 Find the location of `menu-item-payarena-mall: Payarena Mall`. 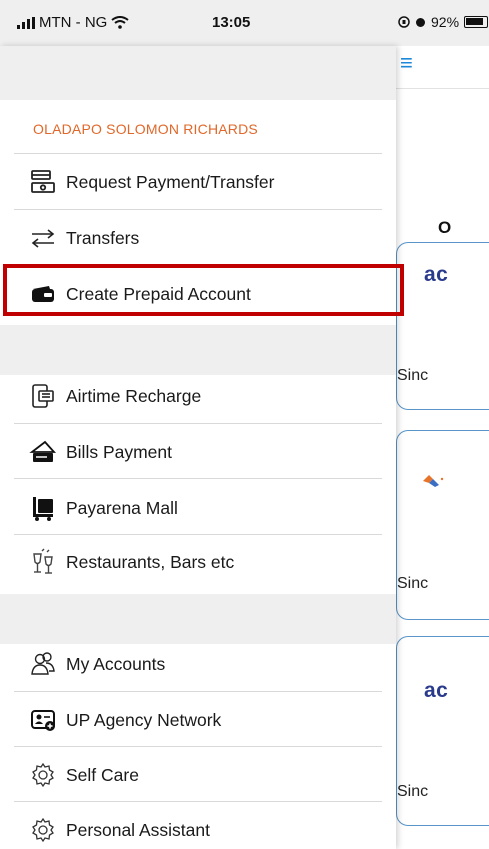

menu-item-payarena-mall: Payarena Mall is located at coordinates (208, 508).